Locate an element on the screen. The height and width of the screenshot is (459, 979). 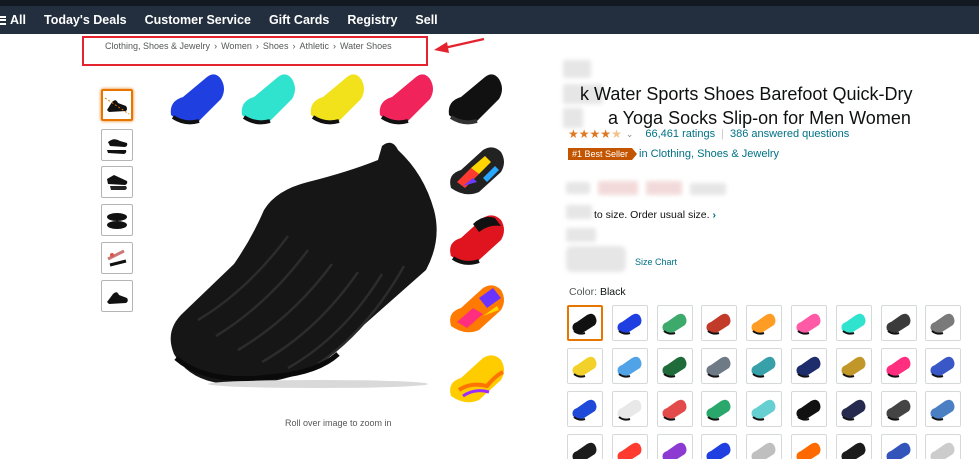
strip-shoe-yellow-icon is located at coordinates (340, 97).